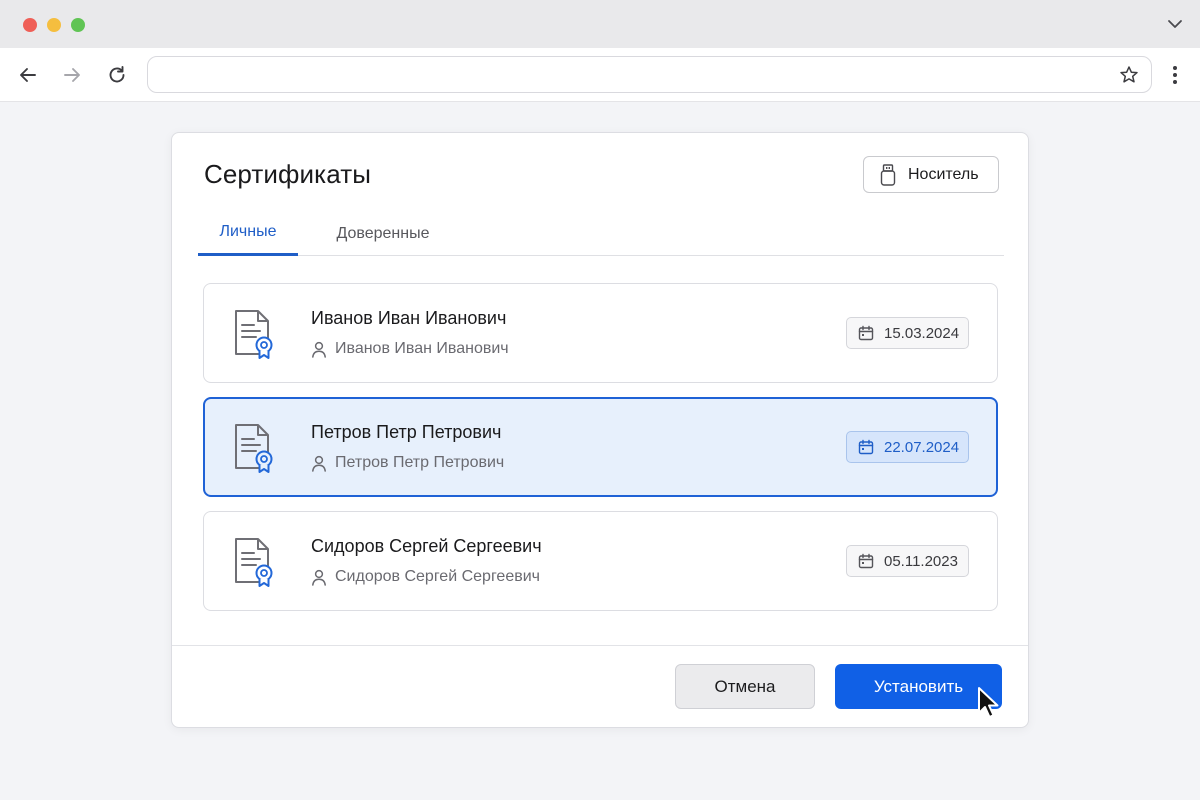  I want to click on certificate-name: Иванов Иван Иванович, so click(409, 318).